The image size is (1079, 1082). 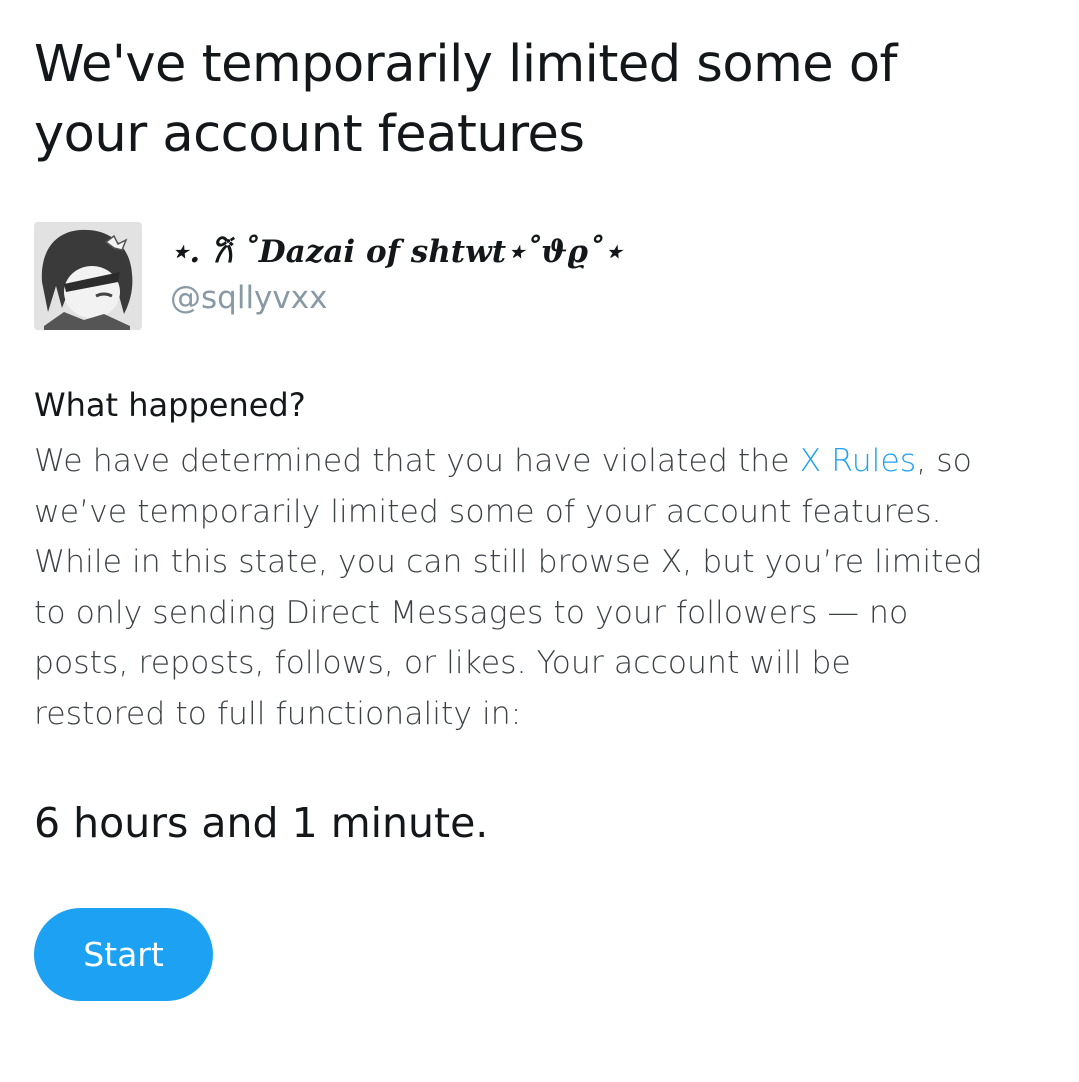 What do you see at coordinates (396, 271) in the screenshot?
I see `account-names: ⋆. 𐙚 ˚Dazai of shtwt⋆˚ϑϱ˚⋆ @sqllyvxx` at bounding box center [396, 271].